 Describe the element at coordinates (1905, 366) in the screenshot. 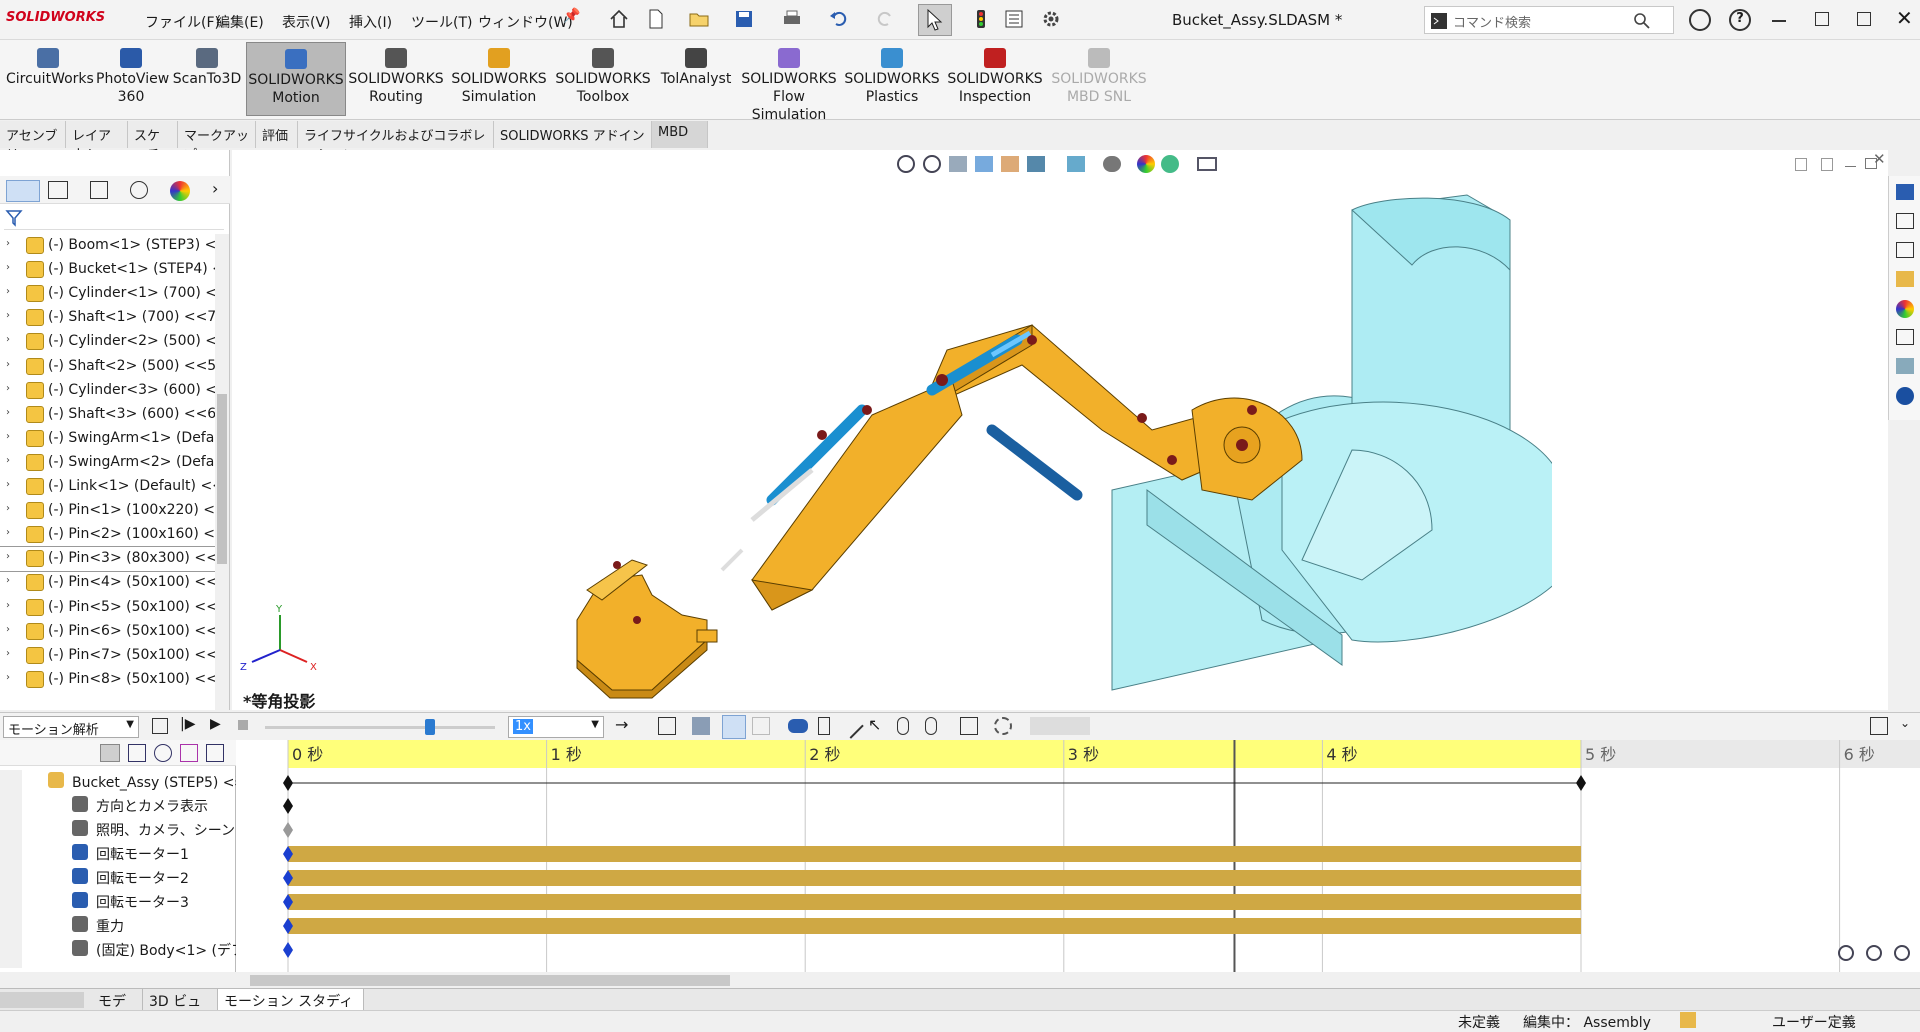

I see `solidworks-forum-icon` at that location.